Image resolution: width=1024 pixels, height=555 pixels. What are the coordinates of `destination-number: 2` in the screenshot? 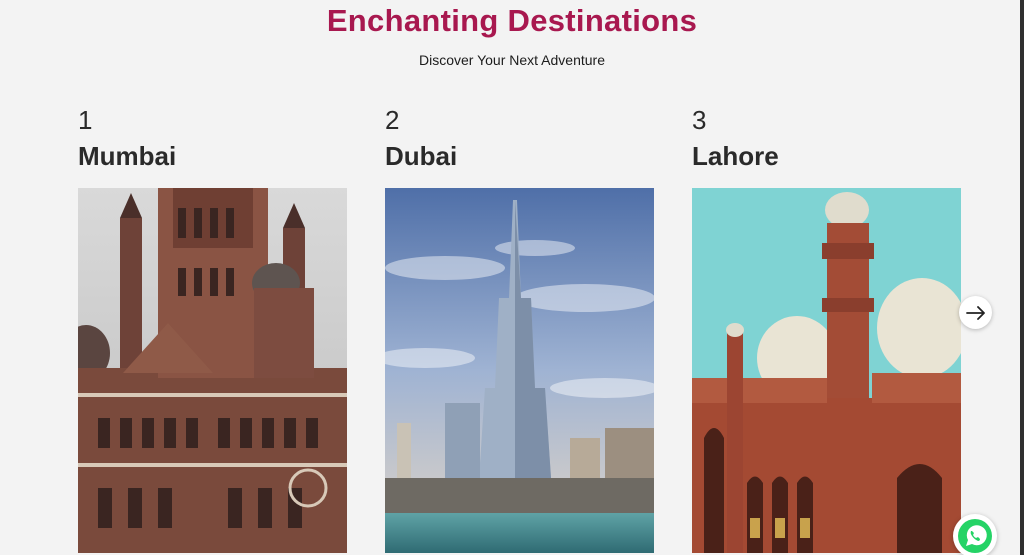 It's located at (392, 120).